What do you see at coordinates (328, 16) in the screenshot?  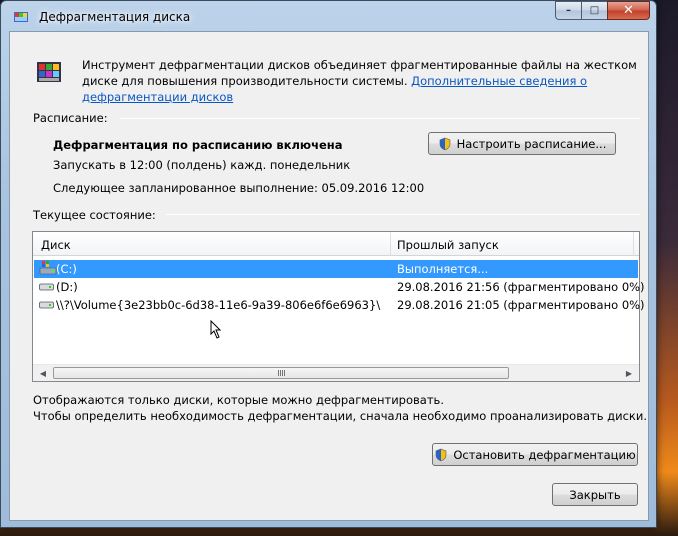 I see `title-bar: Дефрагментация диска – □ ✕` at bounding box center [328, 16].